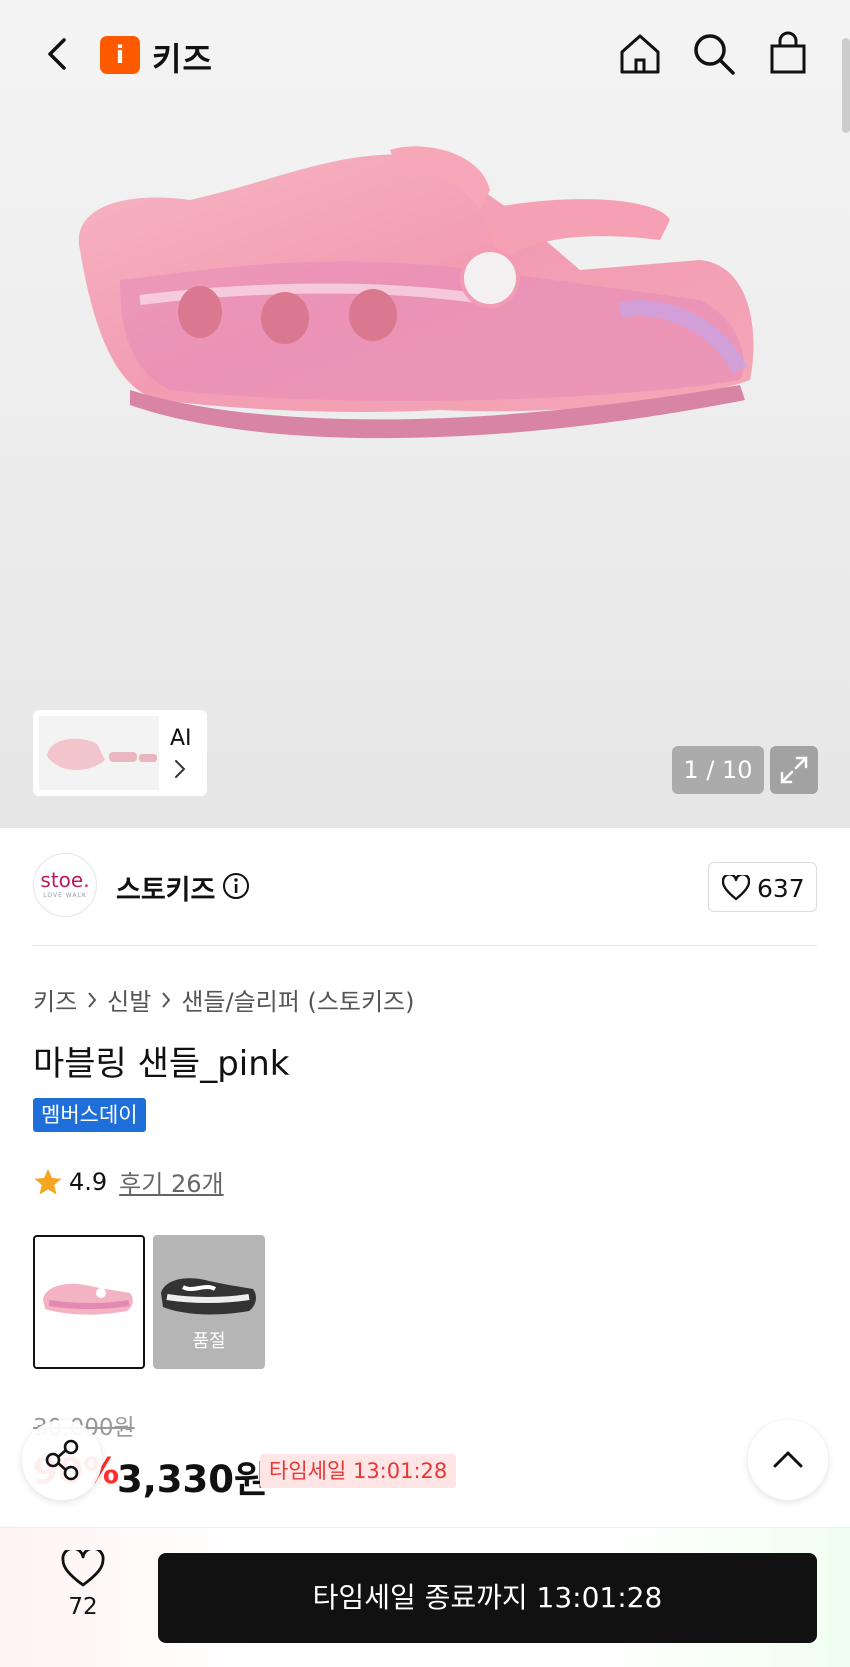 The height and width of the screenshot is (1667, 850). I want to click on info-icon, so click(236, 886).